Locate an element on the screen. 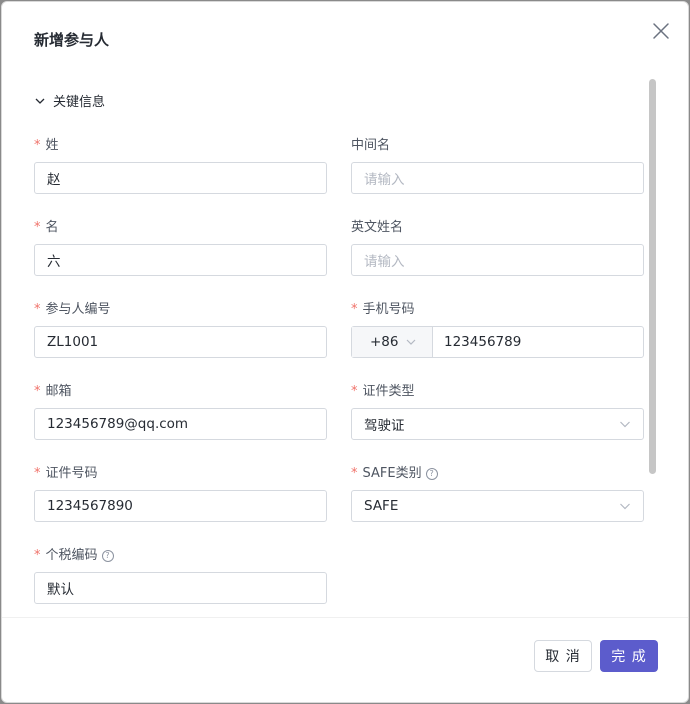  tax-code-input: 默认 is located at coordinates (180, 588).